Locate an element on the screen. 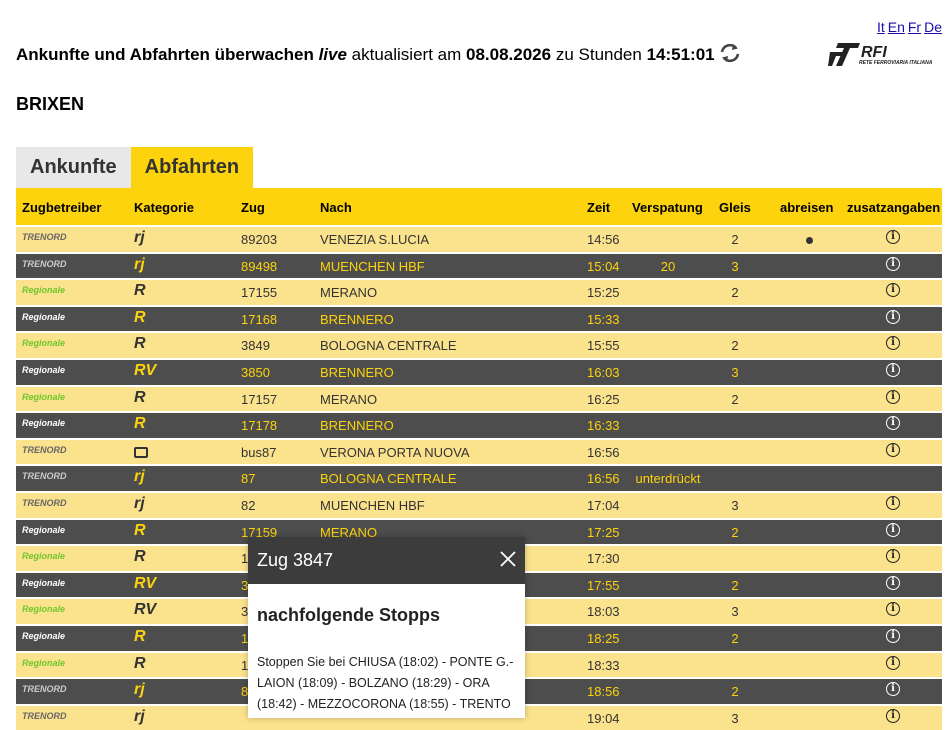 The height and width of the screenshot is (730, 950). language-switcher: It En Fr De is located at coordinates (908, 27).